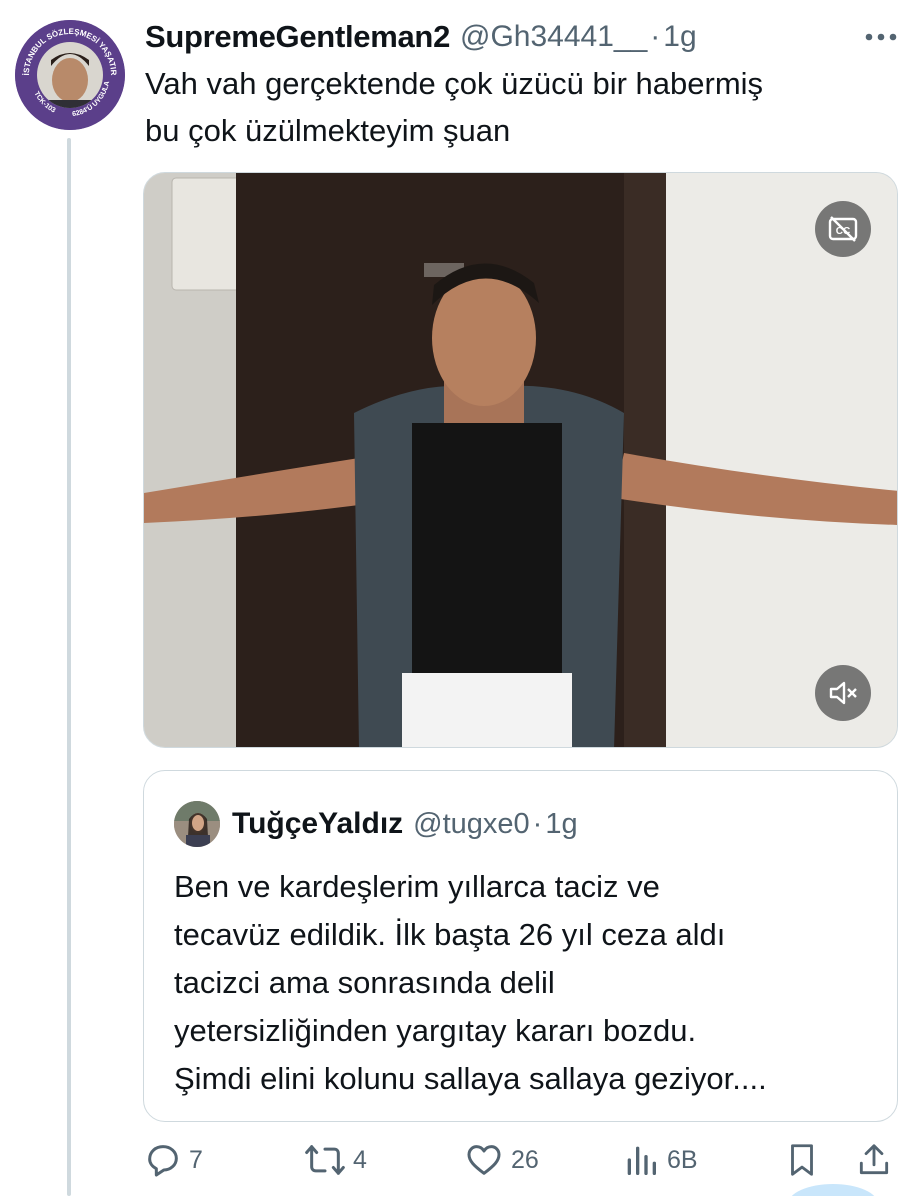 The width and height of the screenshot is (918, 1196). I want to click on reply-icon, so click(163, 1161).